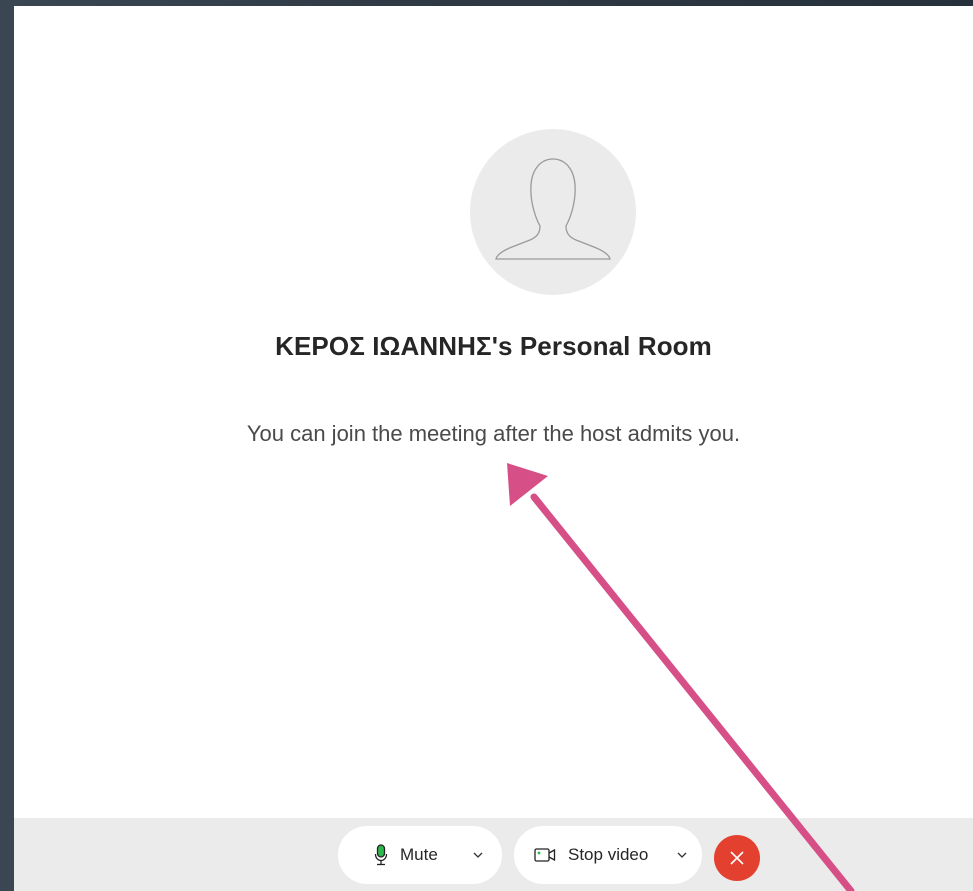 The height and width of the screenshot is (891, 973). I want to click on leave-meeting-button, so click(737, 858).